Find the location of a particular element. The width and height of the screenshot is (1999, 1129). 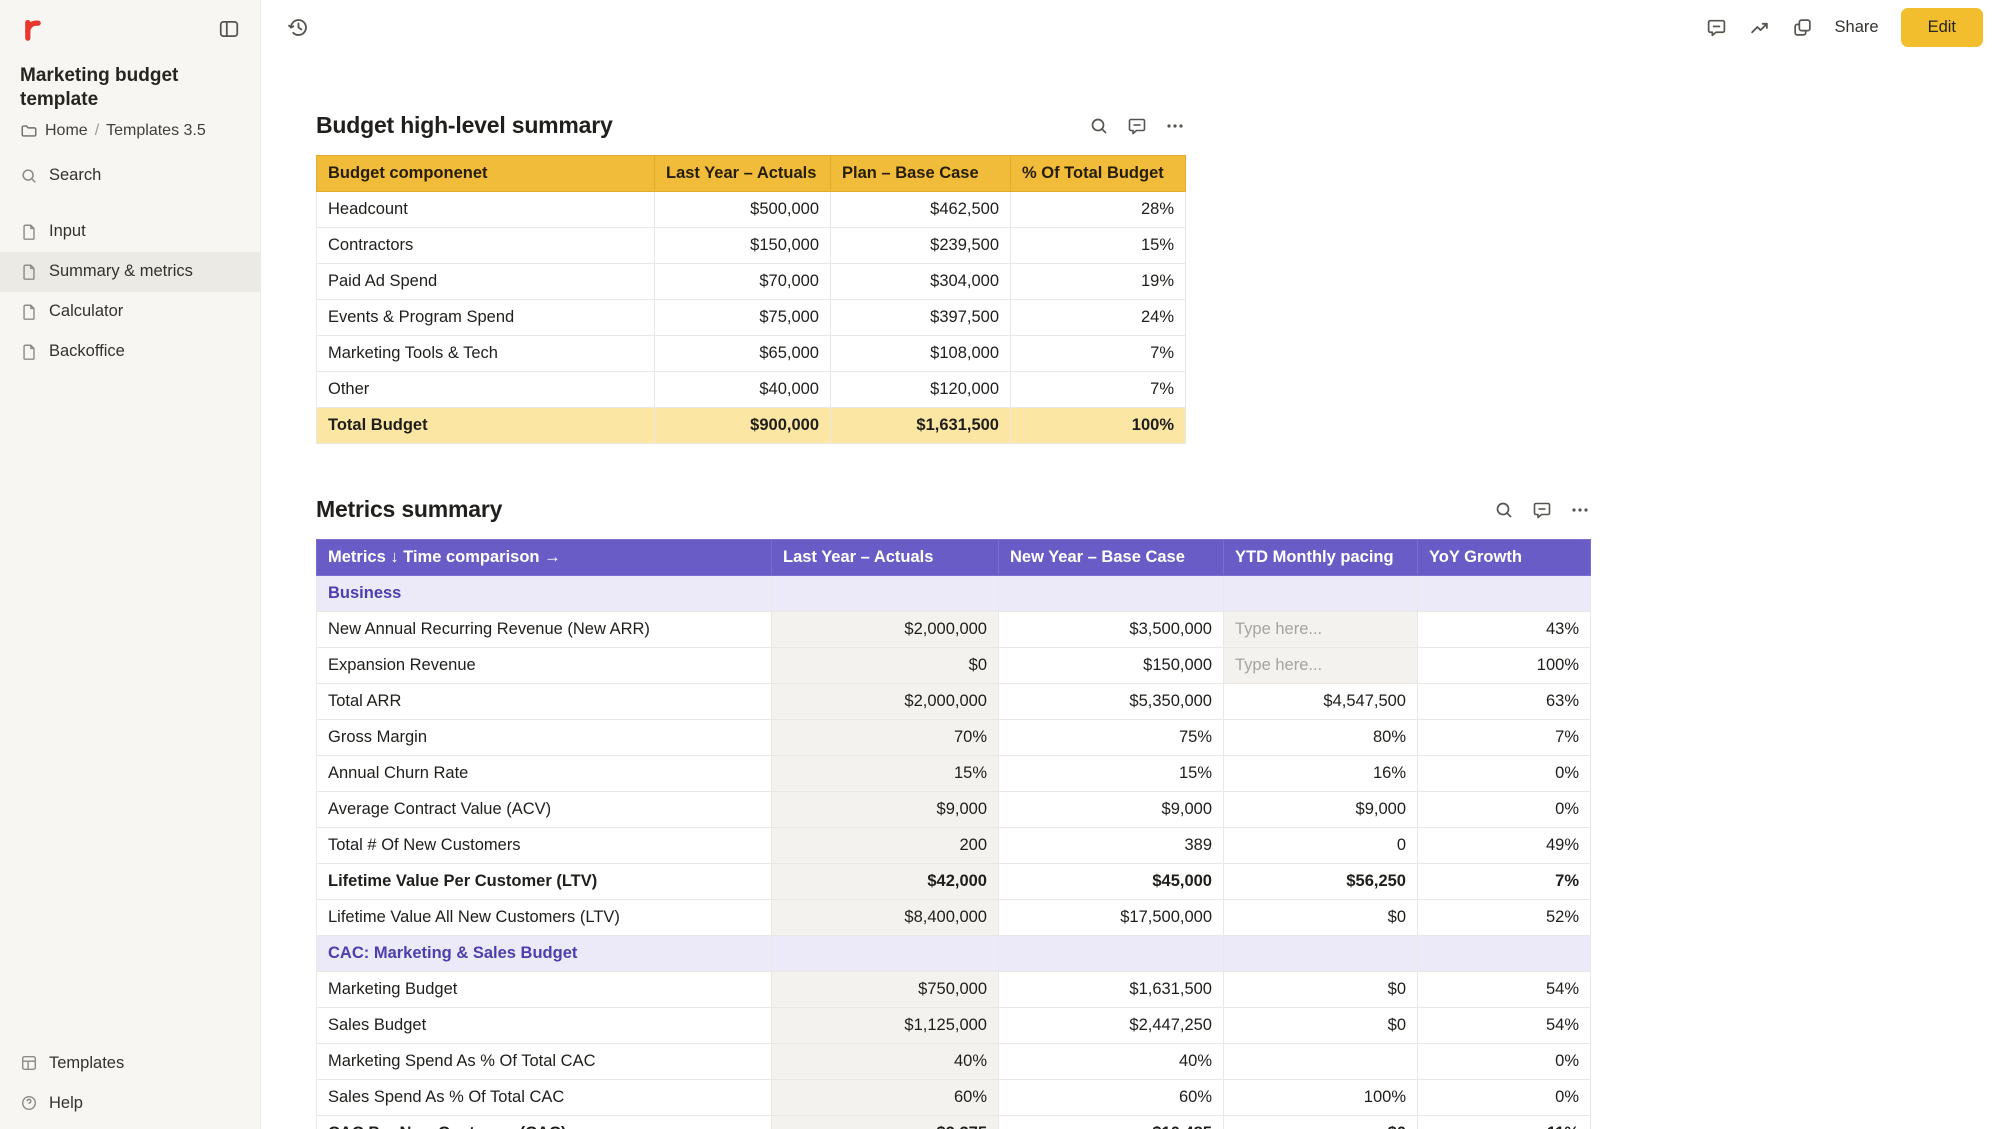

budget-column-header: Last Year – Actuals is located at coordinates (742, 173).